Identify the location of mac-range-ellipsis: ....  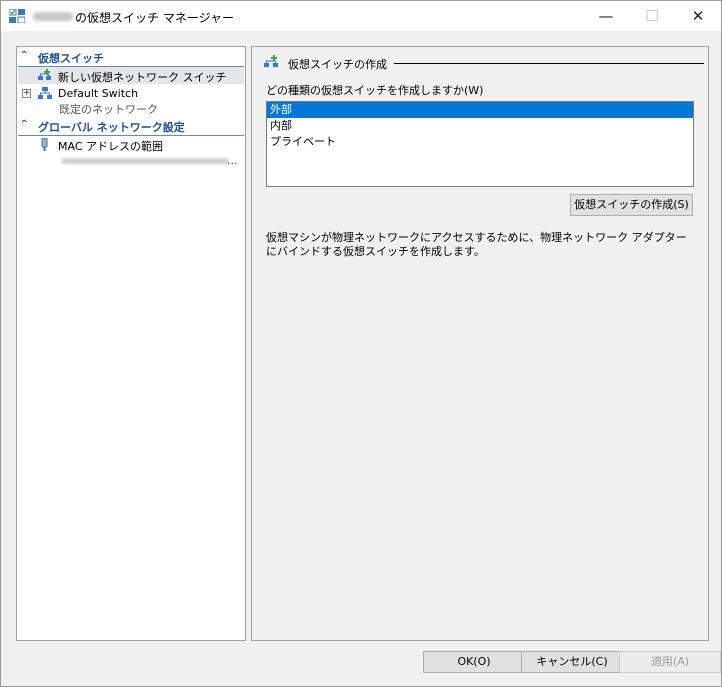
(232, 160).